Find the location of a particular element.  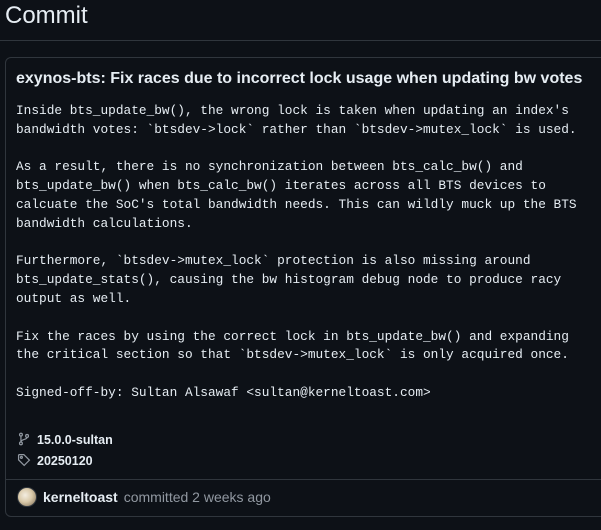

commit-time: committed 2 weeks ago is located at coordinates (197, 497).